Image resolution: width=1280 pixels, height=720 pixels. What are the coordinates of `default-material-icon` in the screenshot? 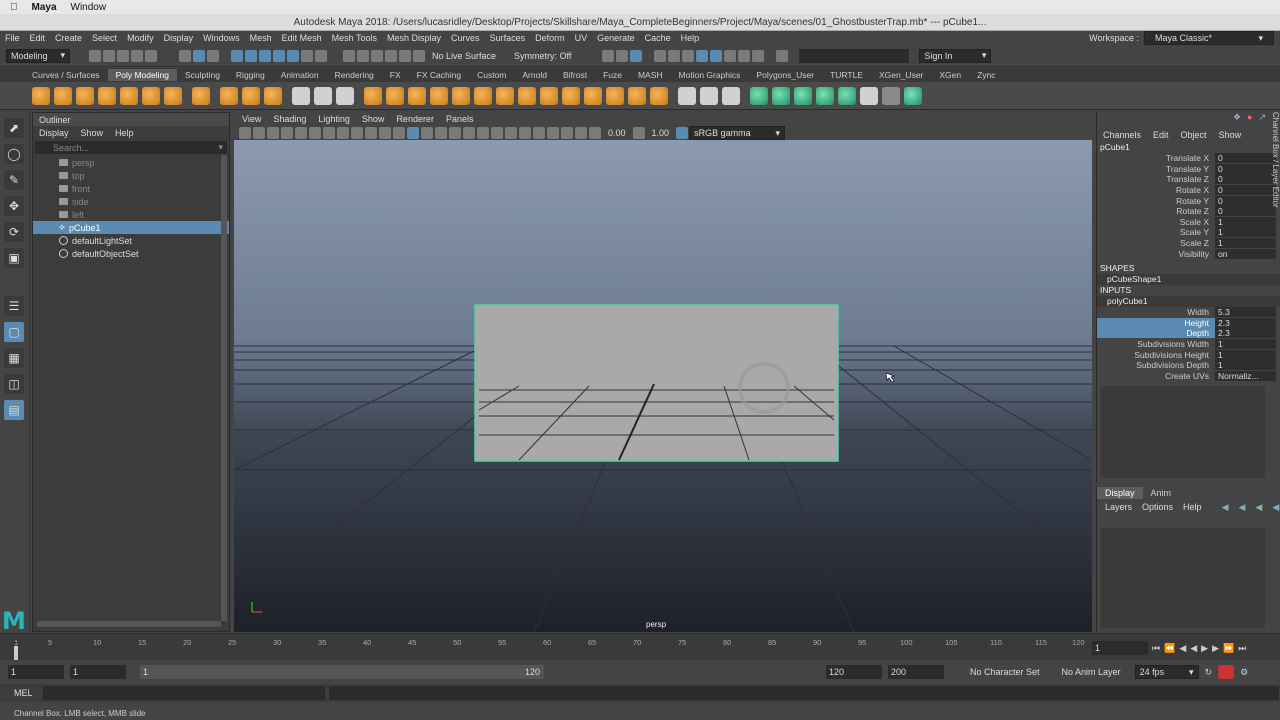 It's located at (427, 133).